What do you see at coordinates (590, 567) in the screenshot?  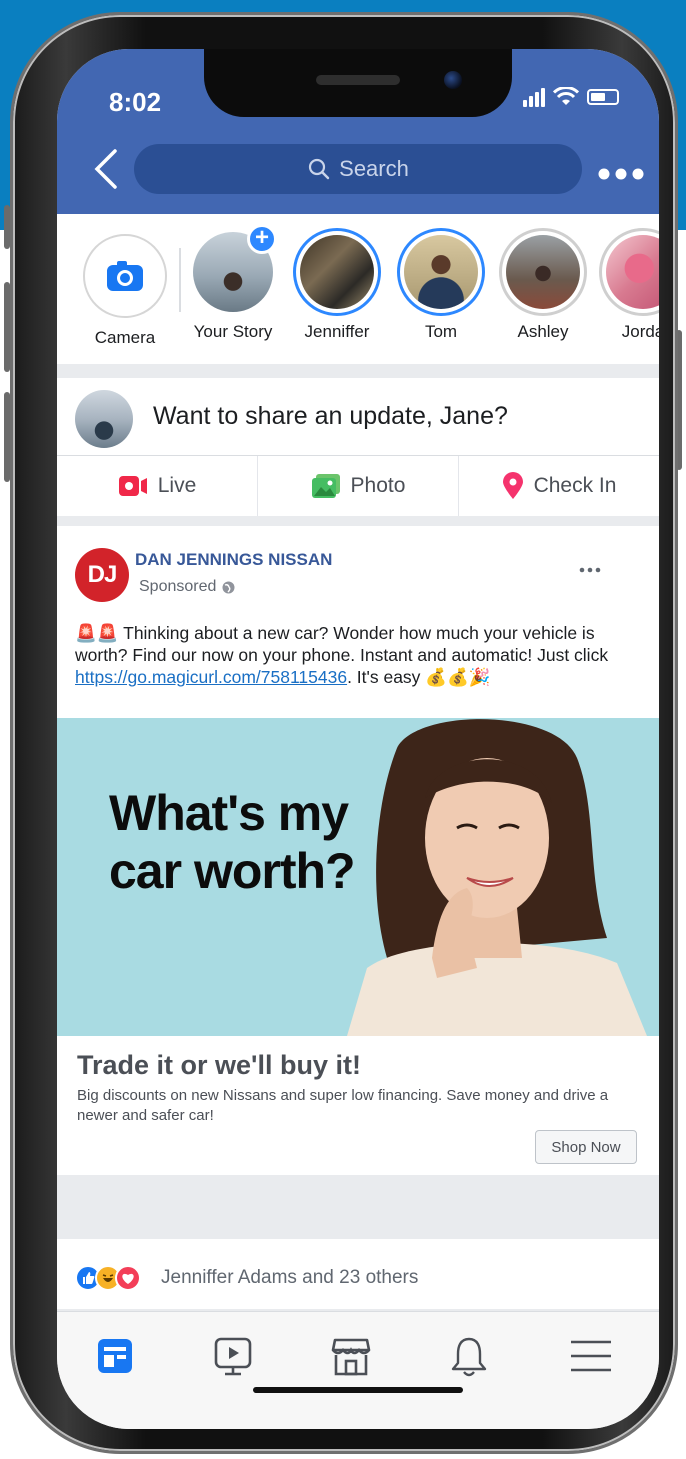 I see `post-options-icon` at bounding box center [590, 567].